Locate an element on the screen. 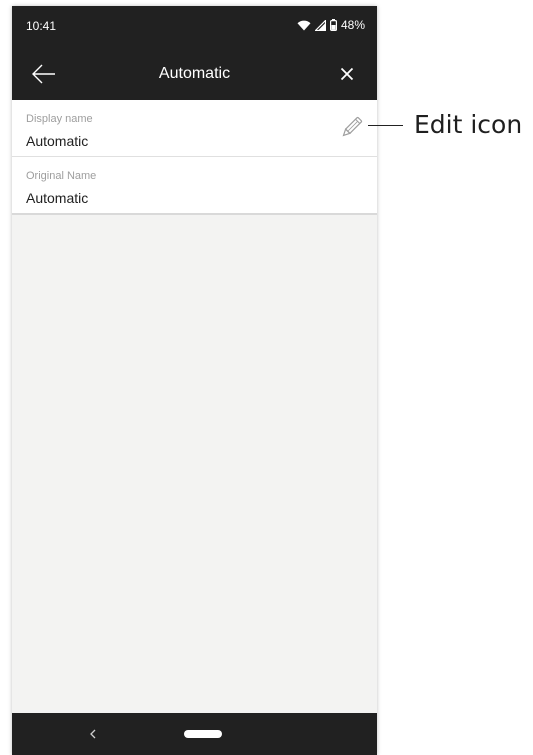  display-name-field: Display name Automatic is located at coordinates (194, 128).